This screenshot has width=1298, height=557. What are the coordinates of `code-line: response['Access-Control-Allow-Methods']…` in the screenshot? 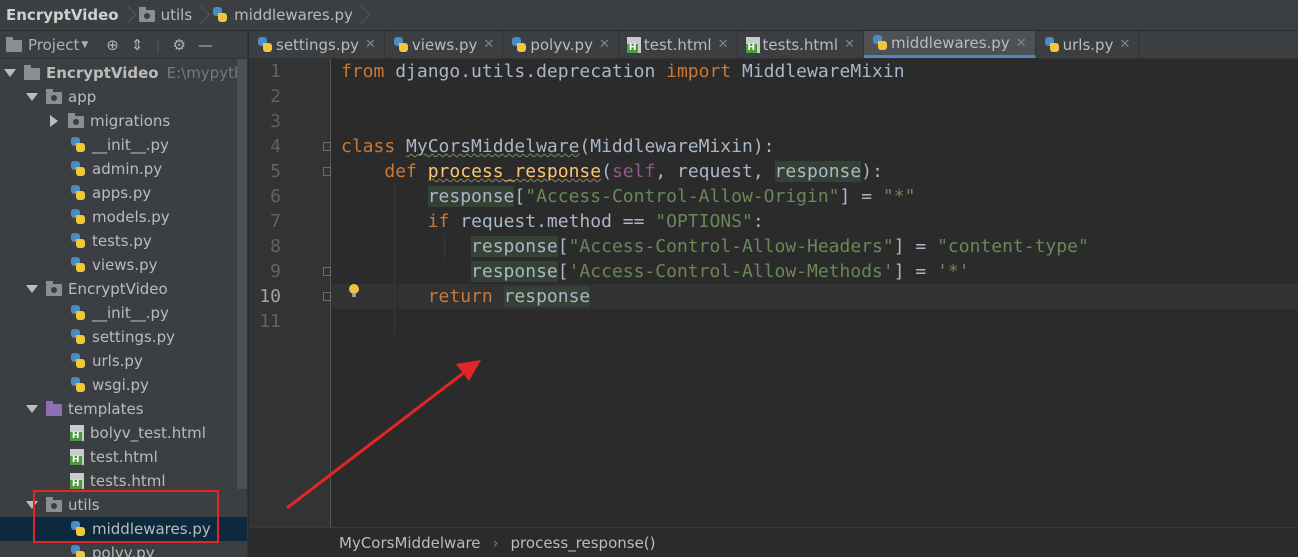 It's located at (655, 271).